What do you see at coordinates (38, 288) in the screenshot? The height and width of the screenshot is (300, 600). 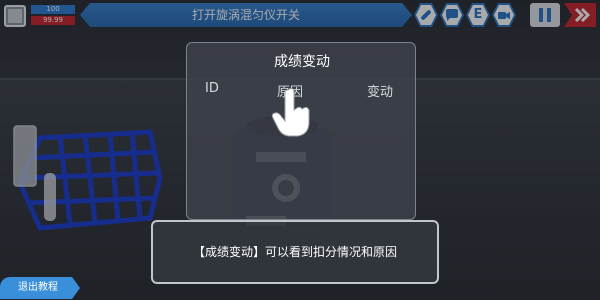 I see `exit-tutorial-label: 退出教程` at bounding box center [38, 288].